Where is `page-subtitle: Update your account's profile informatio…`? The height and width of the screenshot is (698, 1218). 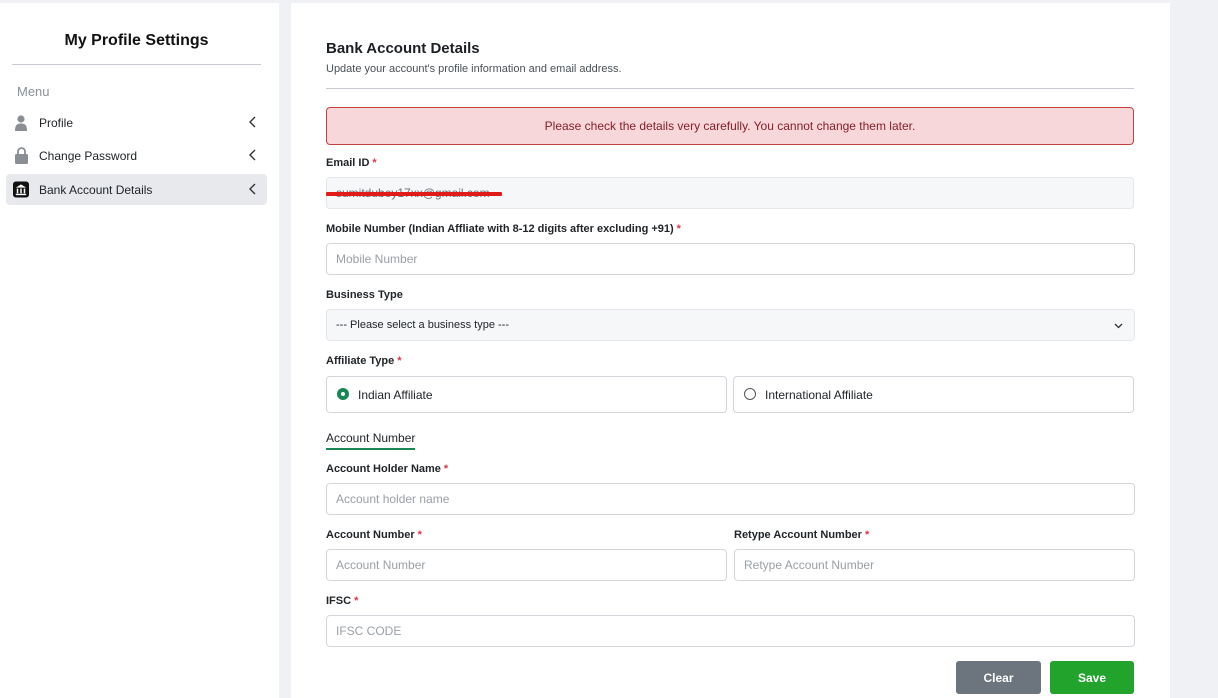
page-subtitle: Update your account's profile informatio… is located at coordinates (474, 69).